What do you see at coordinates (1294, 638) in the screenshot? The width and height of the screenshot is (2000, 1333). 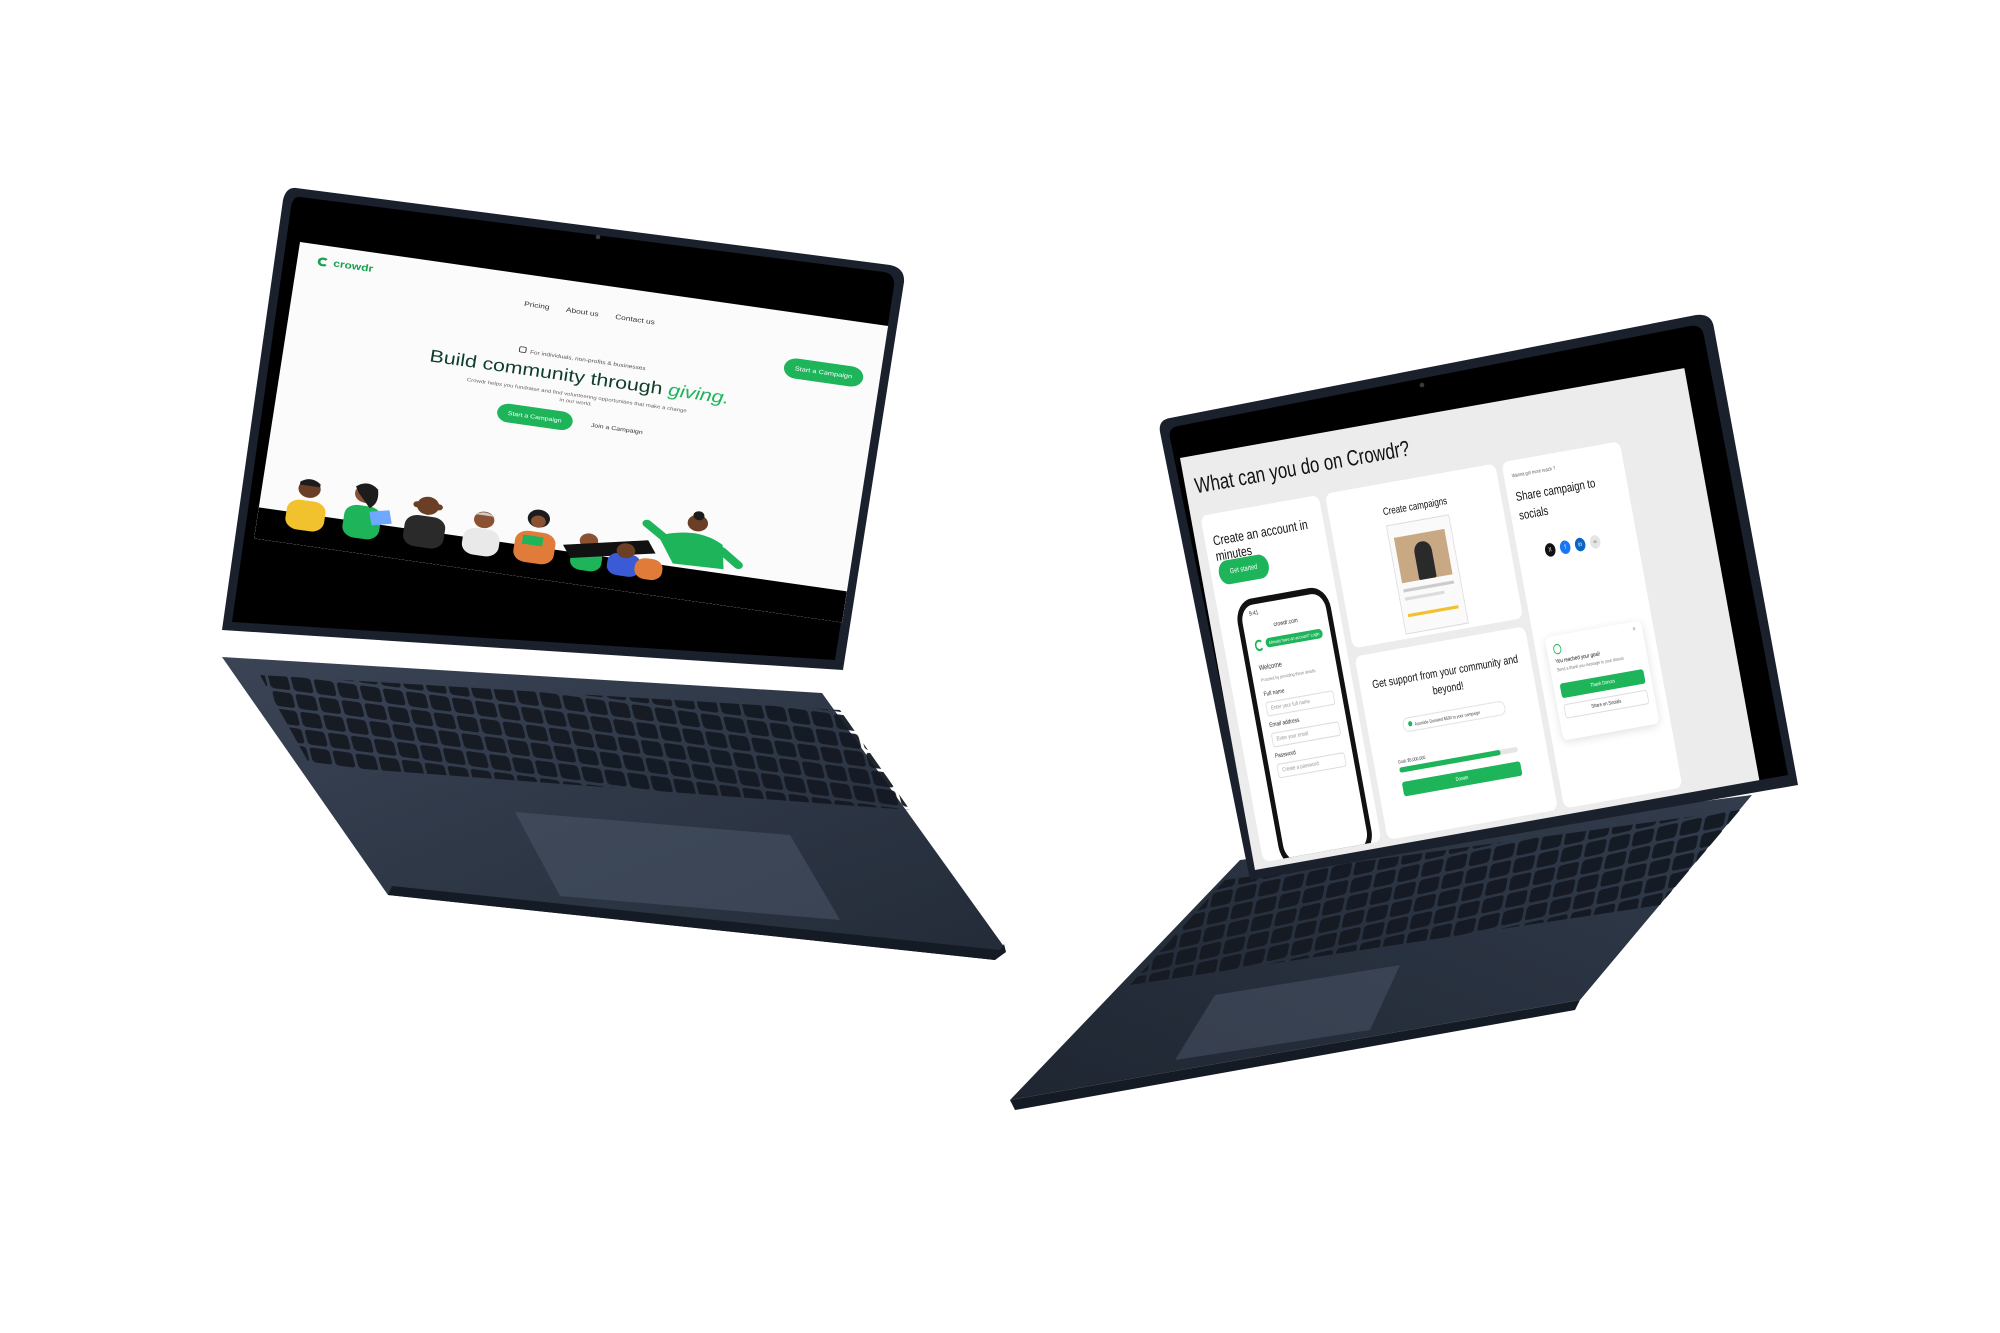 I see `login-notice: Already have an account? Login` at bounding box center [1294, 638].